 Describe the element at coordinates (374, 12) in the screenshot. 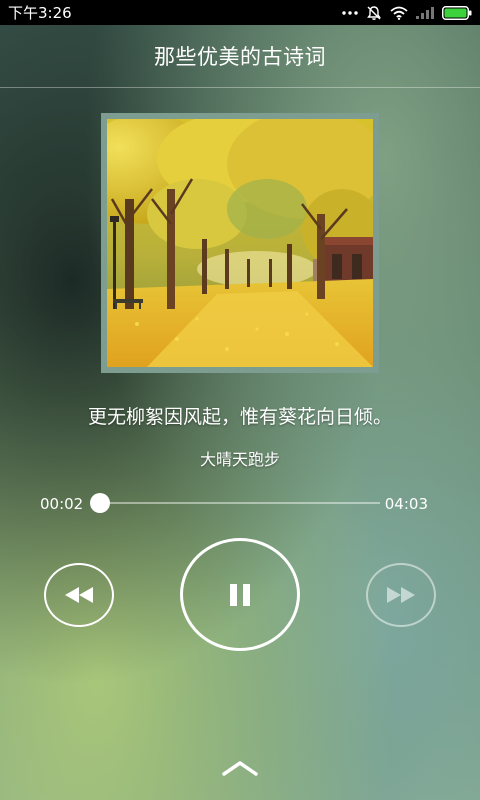

I see `alarm-off-icon` at that location.